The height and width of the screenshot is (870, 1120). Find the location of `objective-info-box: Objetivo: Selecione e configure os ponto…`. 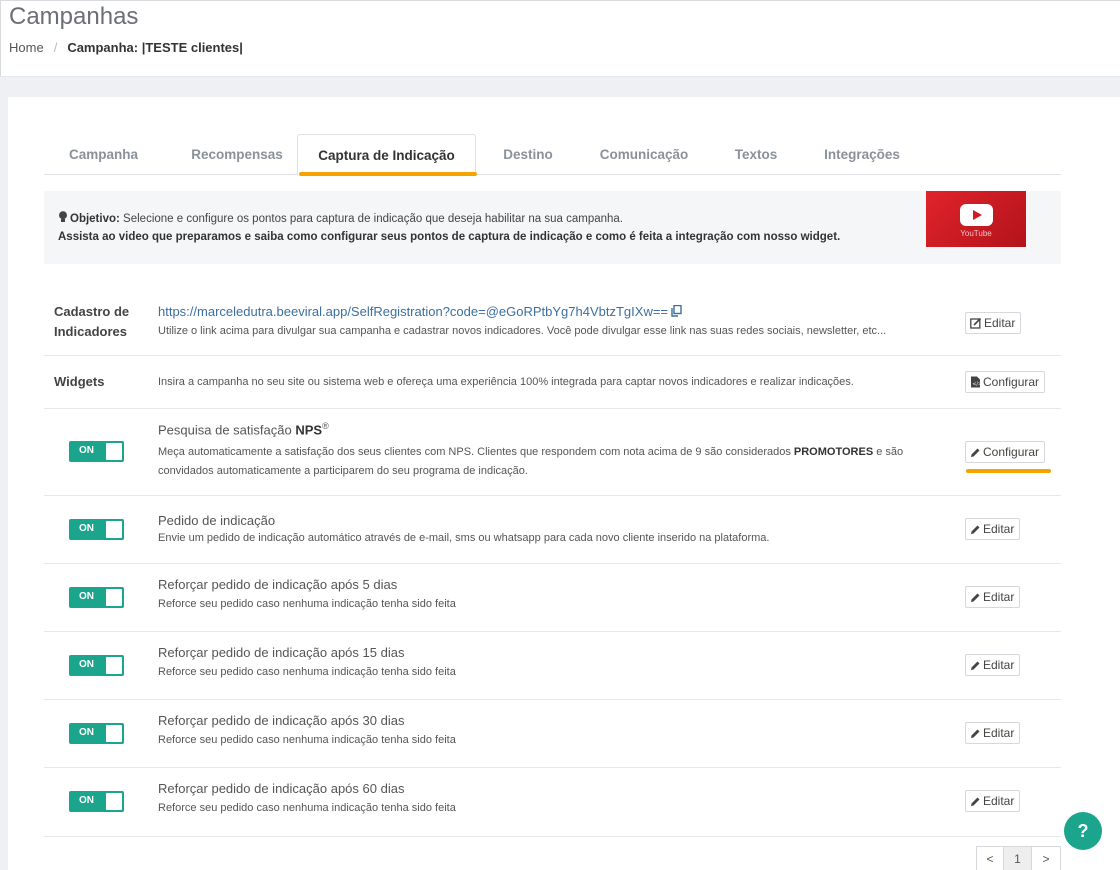

objective-info-box: Objetivo: Selecione e configure os ponto… is located at coordinates (552, 227).